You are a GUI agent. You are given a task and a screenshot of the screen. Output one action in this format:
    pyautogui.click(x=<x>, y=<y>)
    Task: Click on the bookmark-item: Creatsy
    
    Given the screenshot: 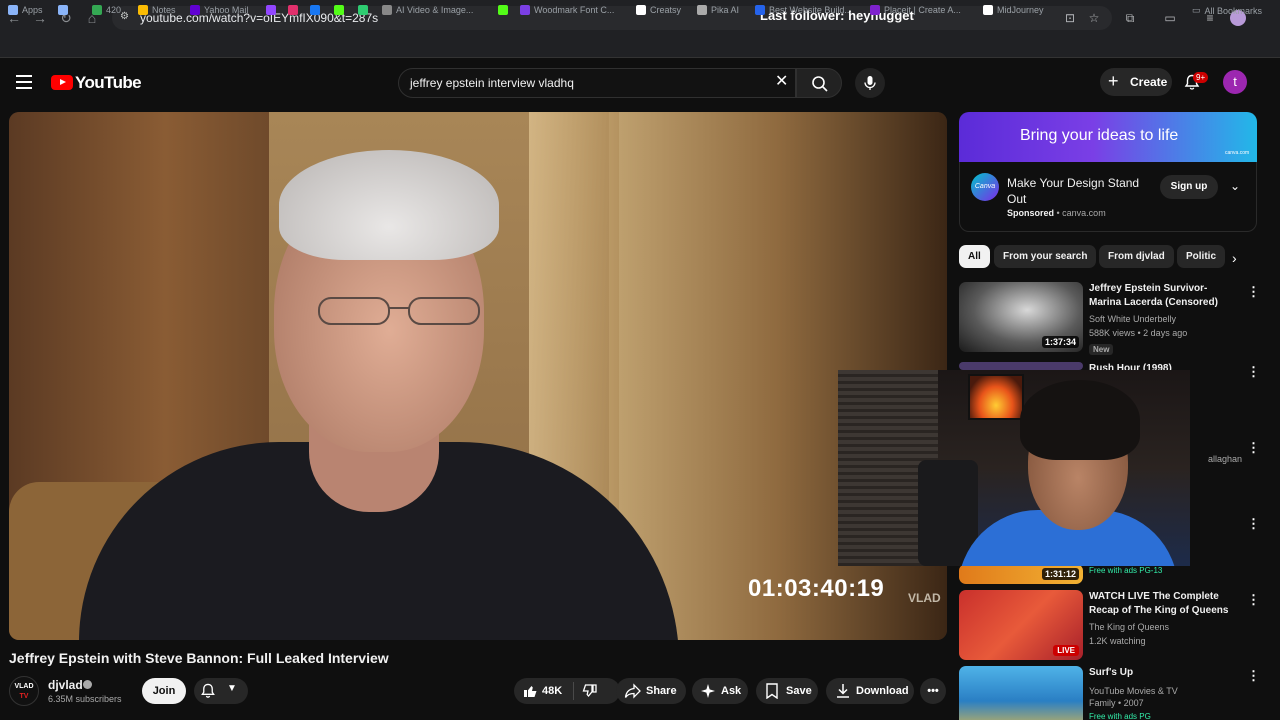 What is the action you would take?
    pyautogui.click(x=658, y=10)
    